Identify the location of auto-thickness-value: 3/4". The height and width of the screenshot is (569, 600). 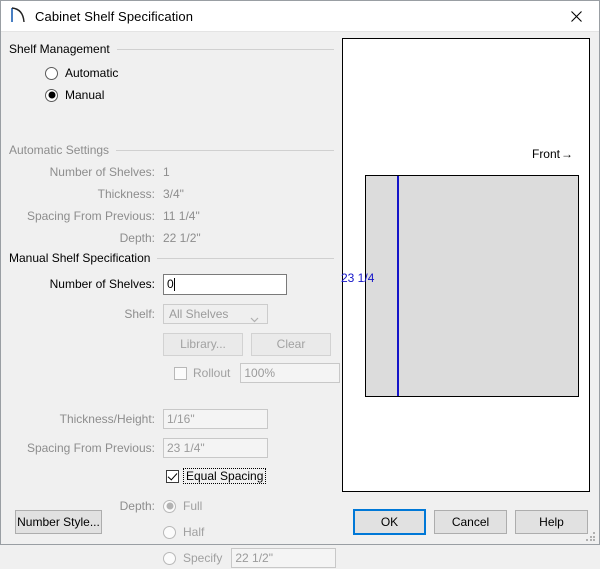
(173, 194).